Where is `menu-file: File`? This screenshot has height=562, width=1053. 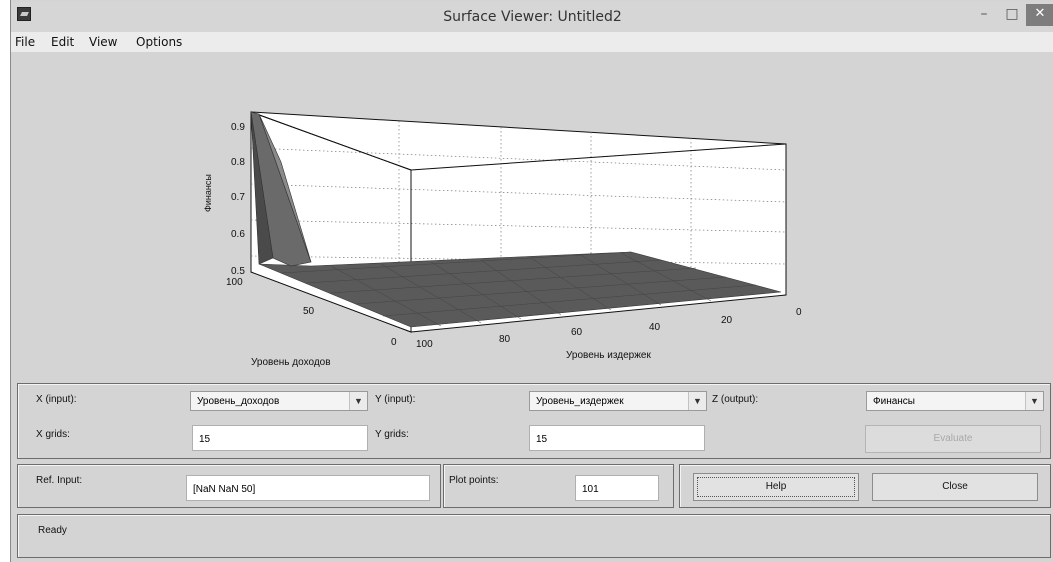 menu-file: File is located at coordinates (25, 42).